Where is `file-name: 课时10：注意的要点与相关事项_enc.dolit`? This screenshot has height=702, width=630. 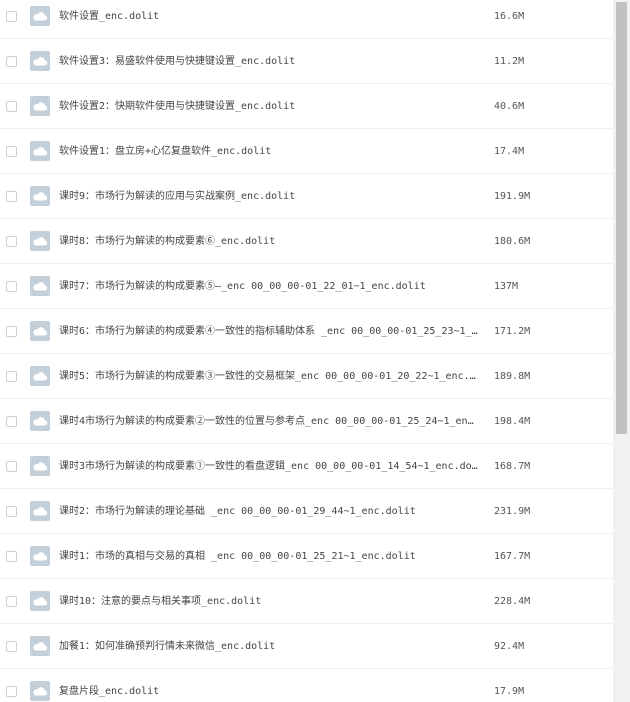
file-name: 课时10：注意的要点与相关事项_enc.dolit is located at coordinates (269, 602).